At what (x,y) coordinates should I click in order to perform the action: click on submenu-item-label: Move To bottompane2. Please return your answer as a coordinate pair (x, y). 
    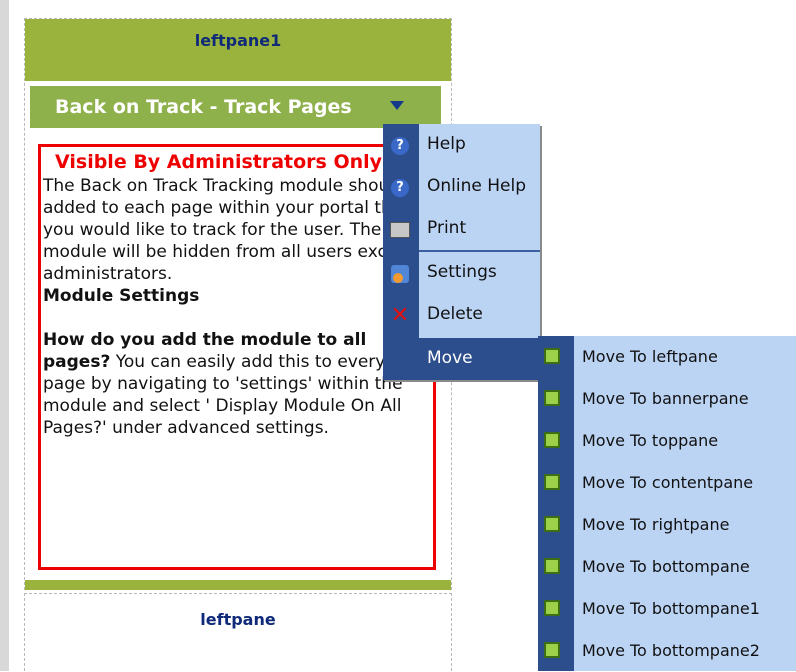
    Looking at the image, I should click on (671, 650).